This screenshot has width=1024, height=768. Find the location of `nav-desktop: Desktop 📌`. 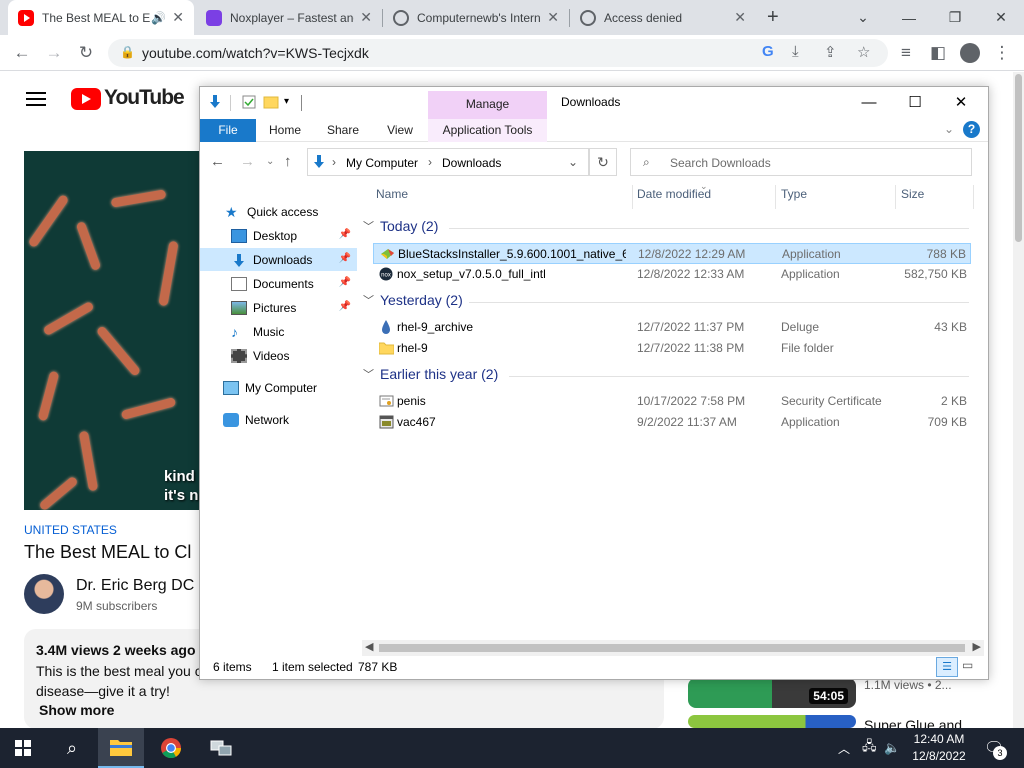

nav-desktop: Desktop 📌 is located at coordinates (278, 235).